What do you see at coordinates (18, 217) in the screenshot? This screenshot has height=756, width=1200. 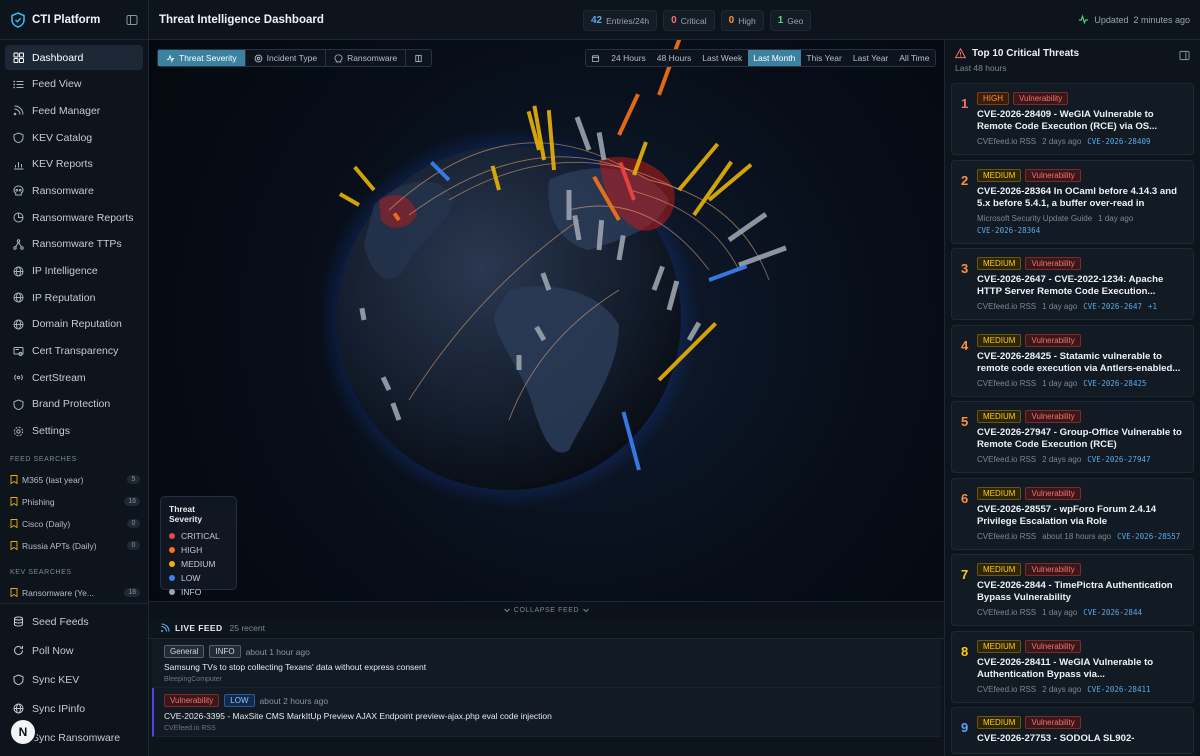 I see `pie-icon` at bounding box center [18, 217].